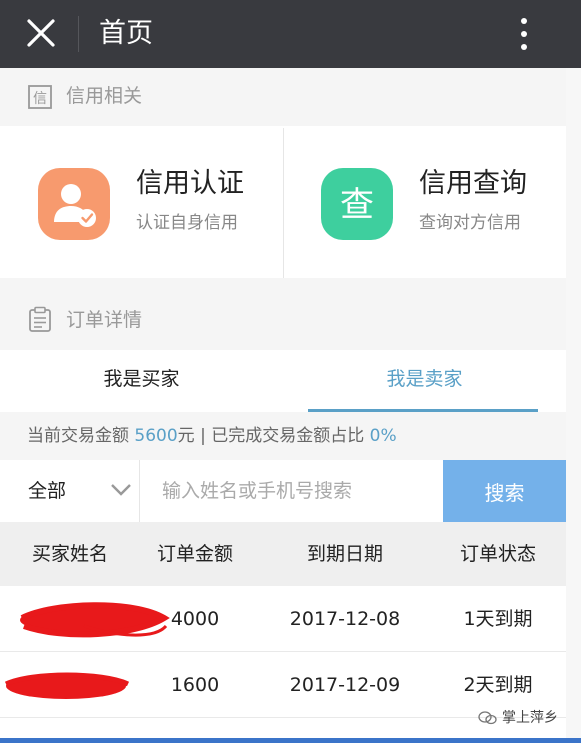 This screenshot has width=581, height=743. I want to click on due-date: 2017-12-08, so click(345, 619).